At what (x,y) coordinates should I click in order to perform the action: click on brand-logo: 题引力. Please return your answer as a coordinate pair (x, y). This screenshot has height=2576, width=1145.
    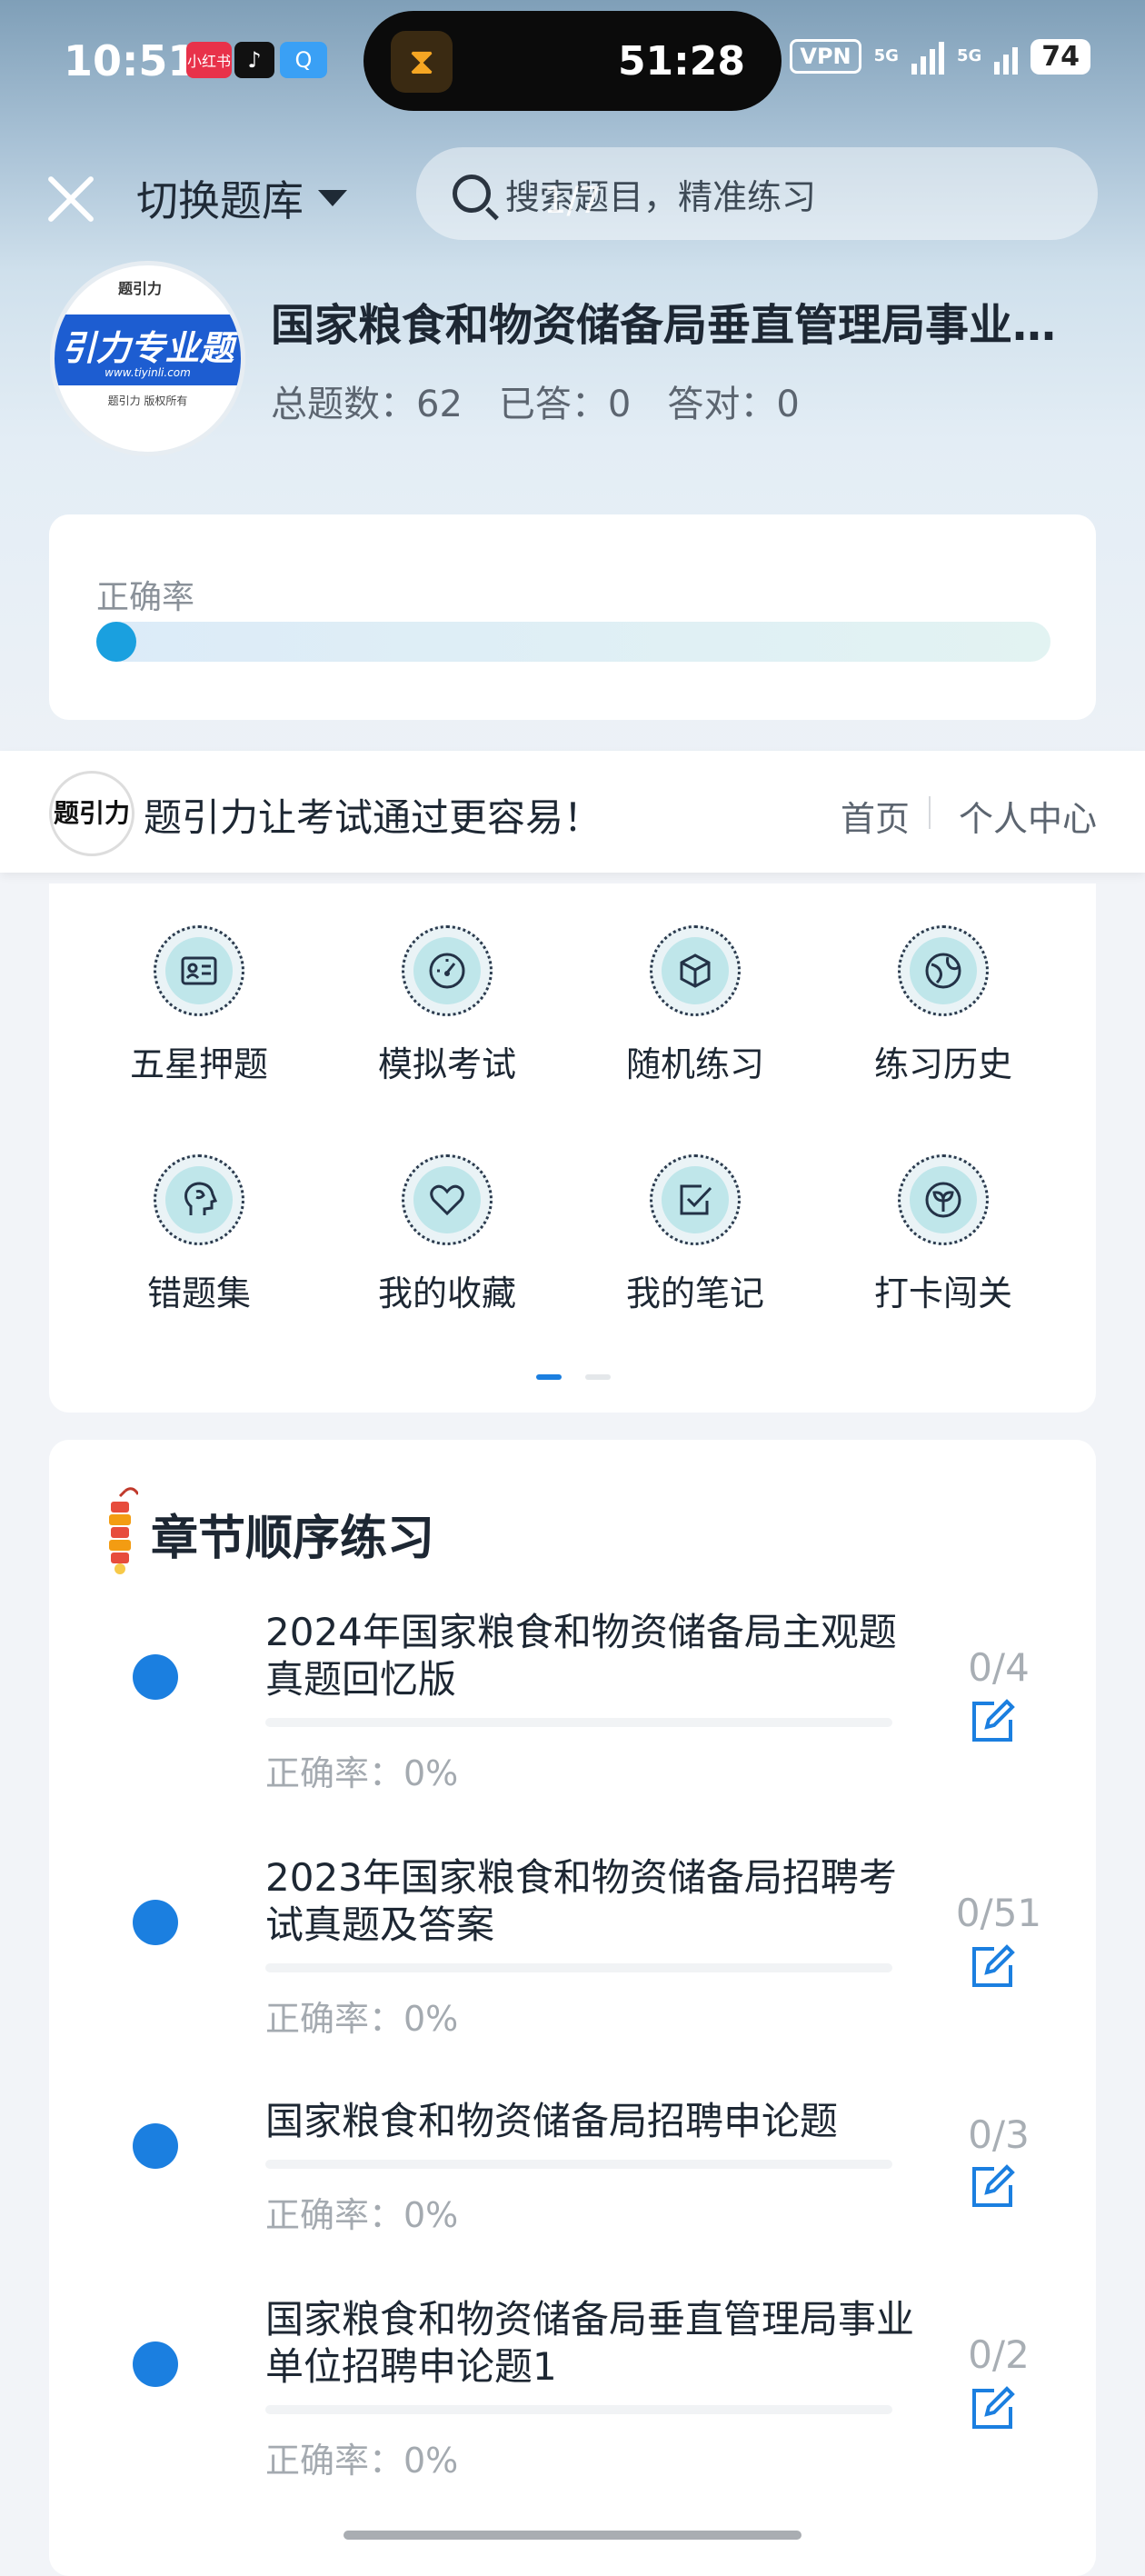
    Looking at the image, I should click on (91, 813).